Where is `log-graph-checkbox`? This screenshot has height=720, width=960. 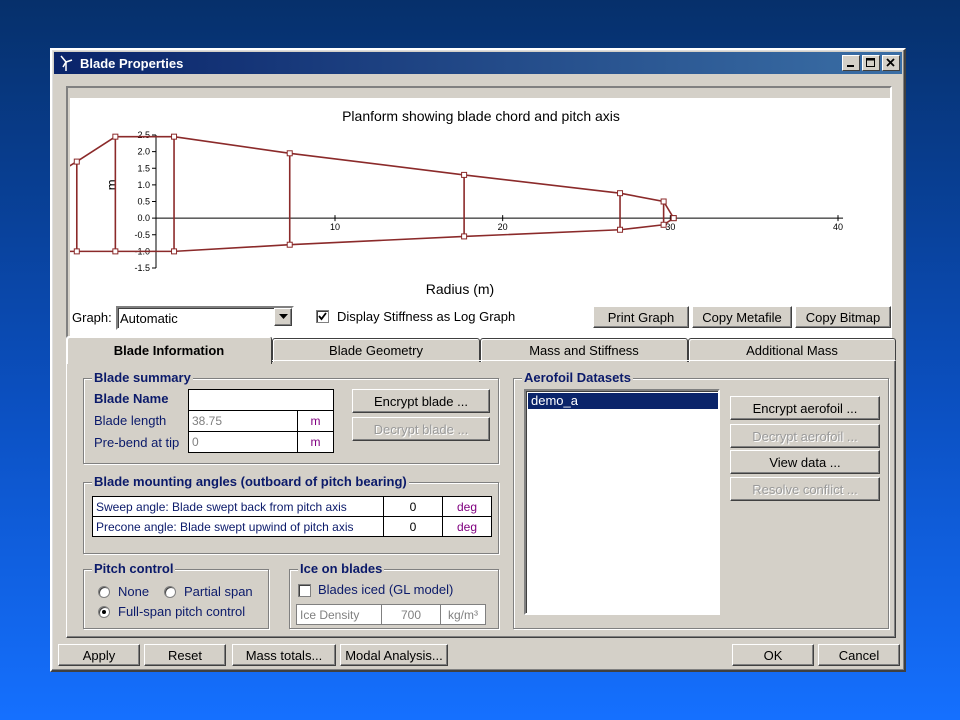
log-graph-checkbox is located at coordinates (322, 316).